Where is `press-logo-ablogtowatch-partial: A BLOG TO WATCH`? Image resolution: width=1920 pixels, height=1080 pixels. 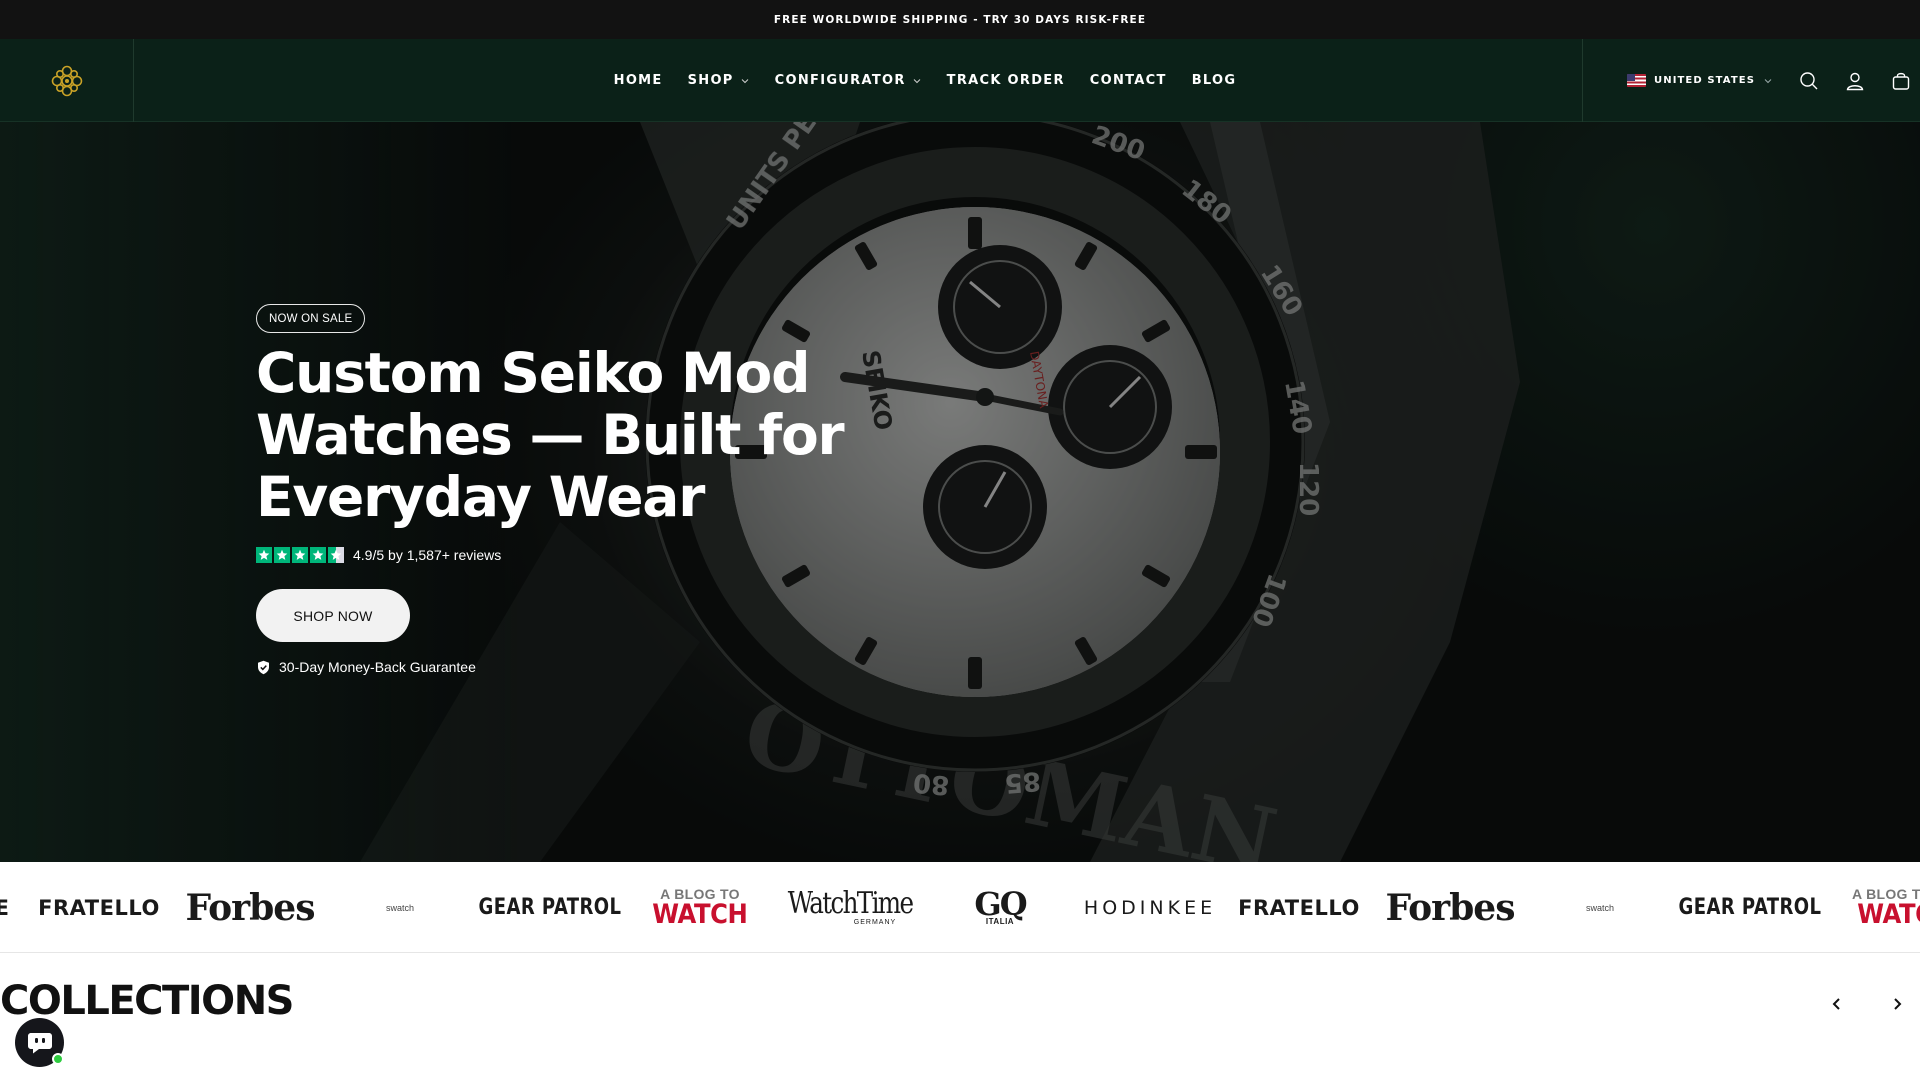 press-logo-ablogtowatch-partial: A BLOG TO WATCH is located at coordinates (1886, 907).